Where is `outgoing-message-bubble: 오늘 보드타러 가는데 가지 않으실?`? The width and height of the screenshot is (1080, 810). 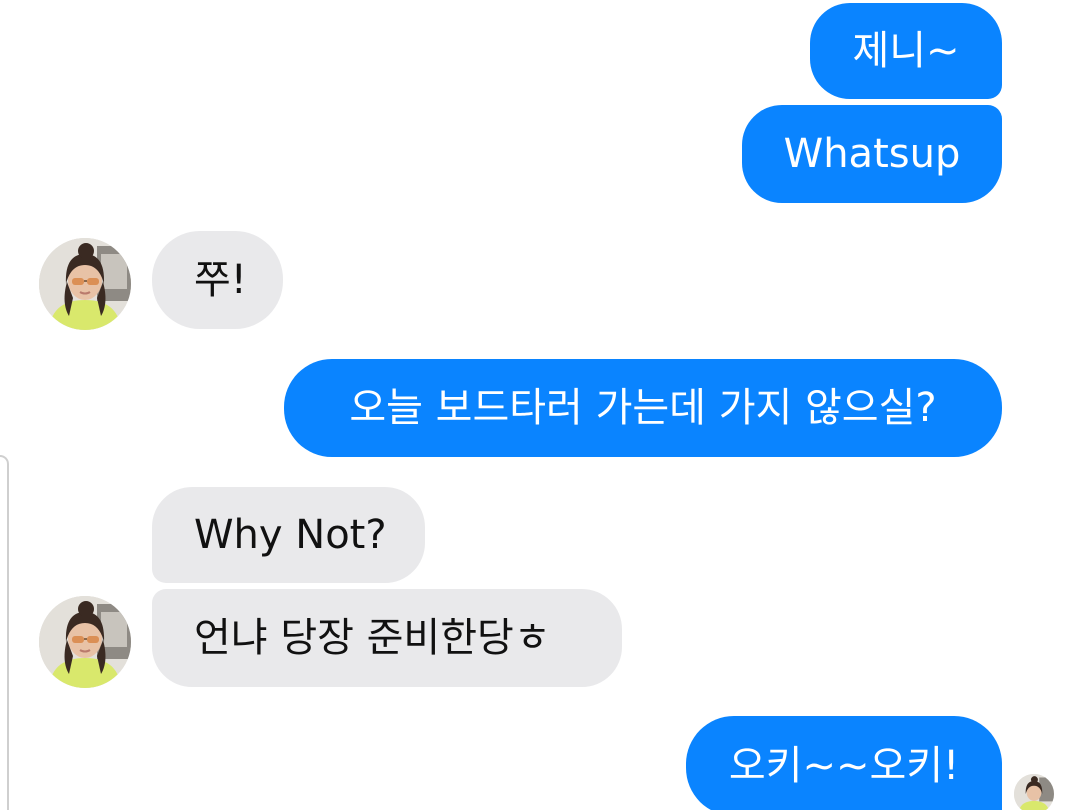
outgoing-message-bubble: 오늘 보드타러 가는데 가지 않으실? is located at coordinates (643, 408).